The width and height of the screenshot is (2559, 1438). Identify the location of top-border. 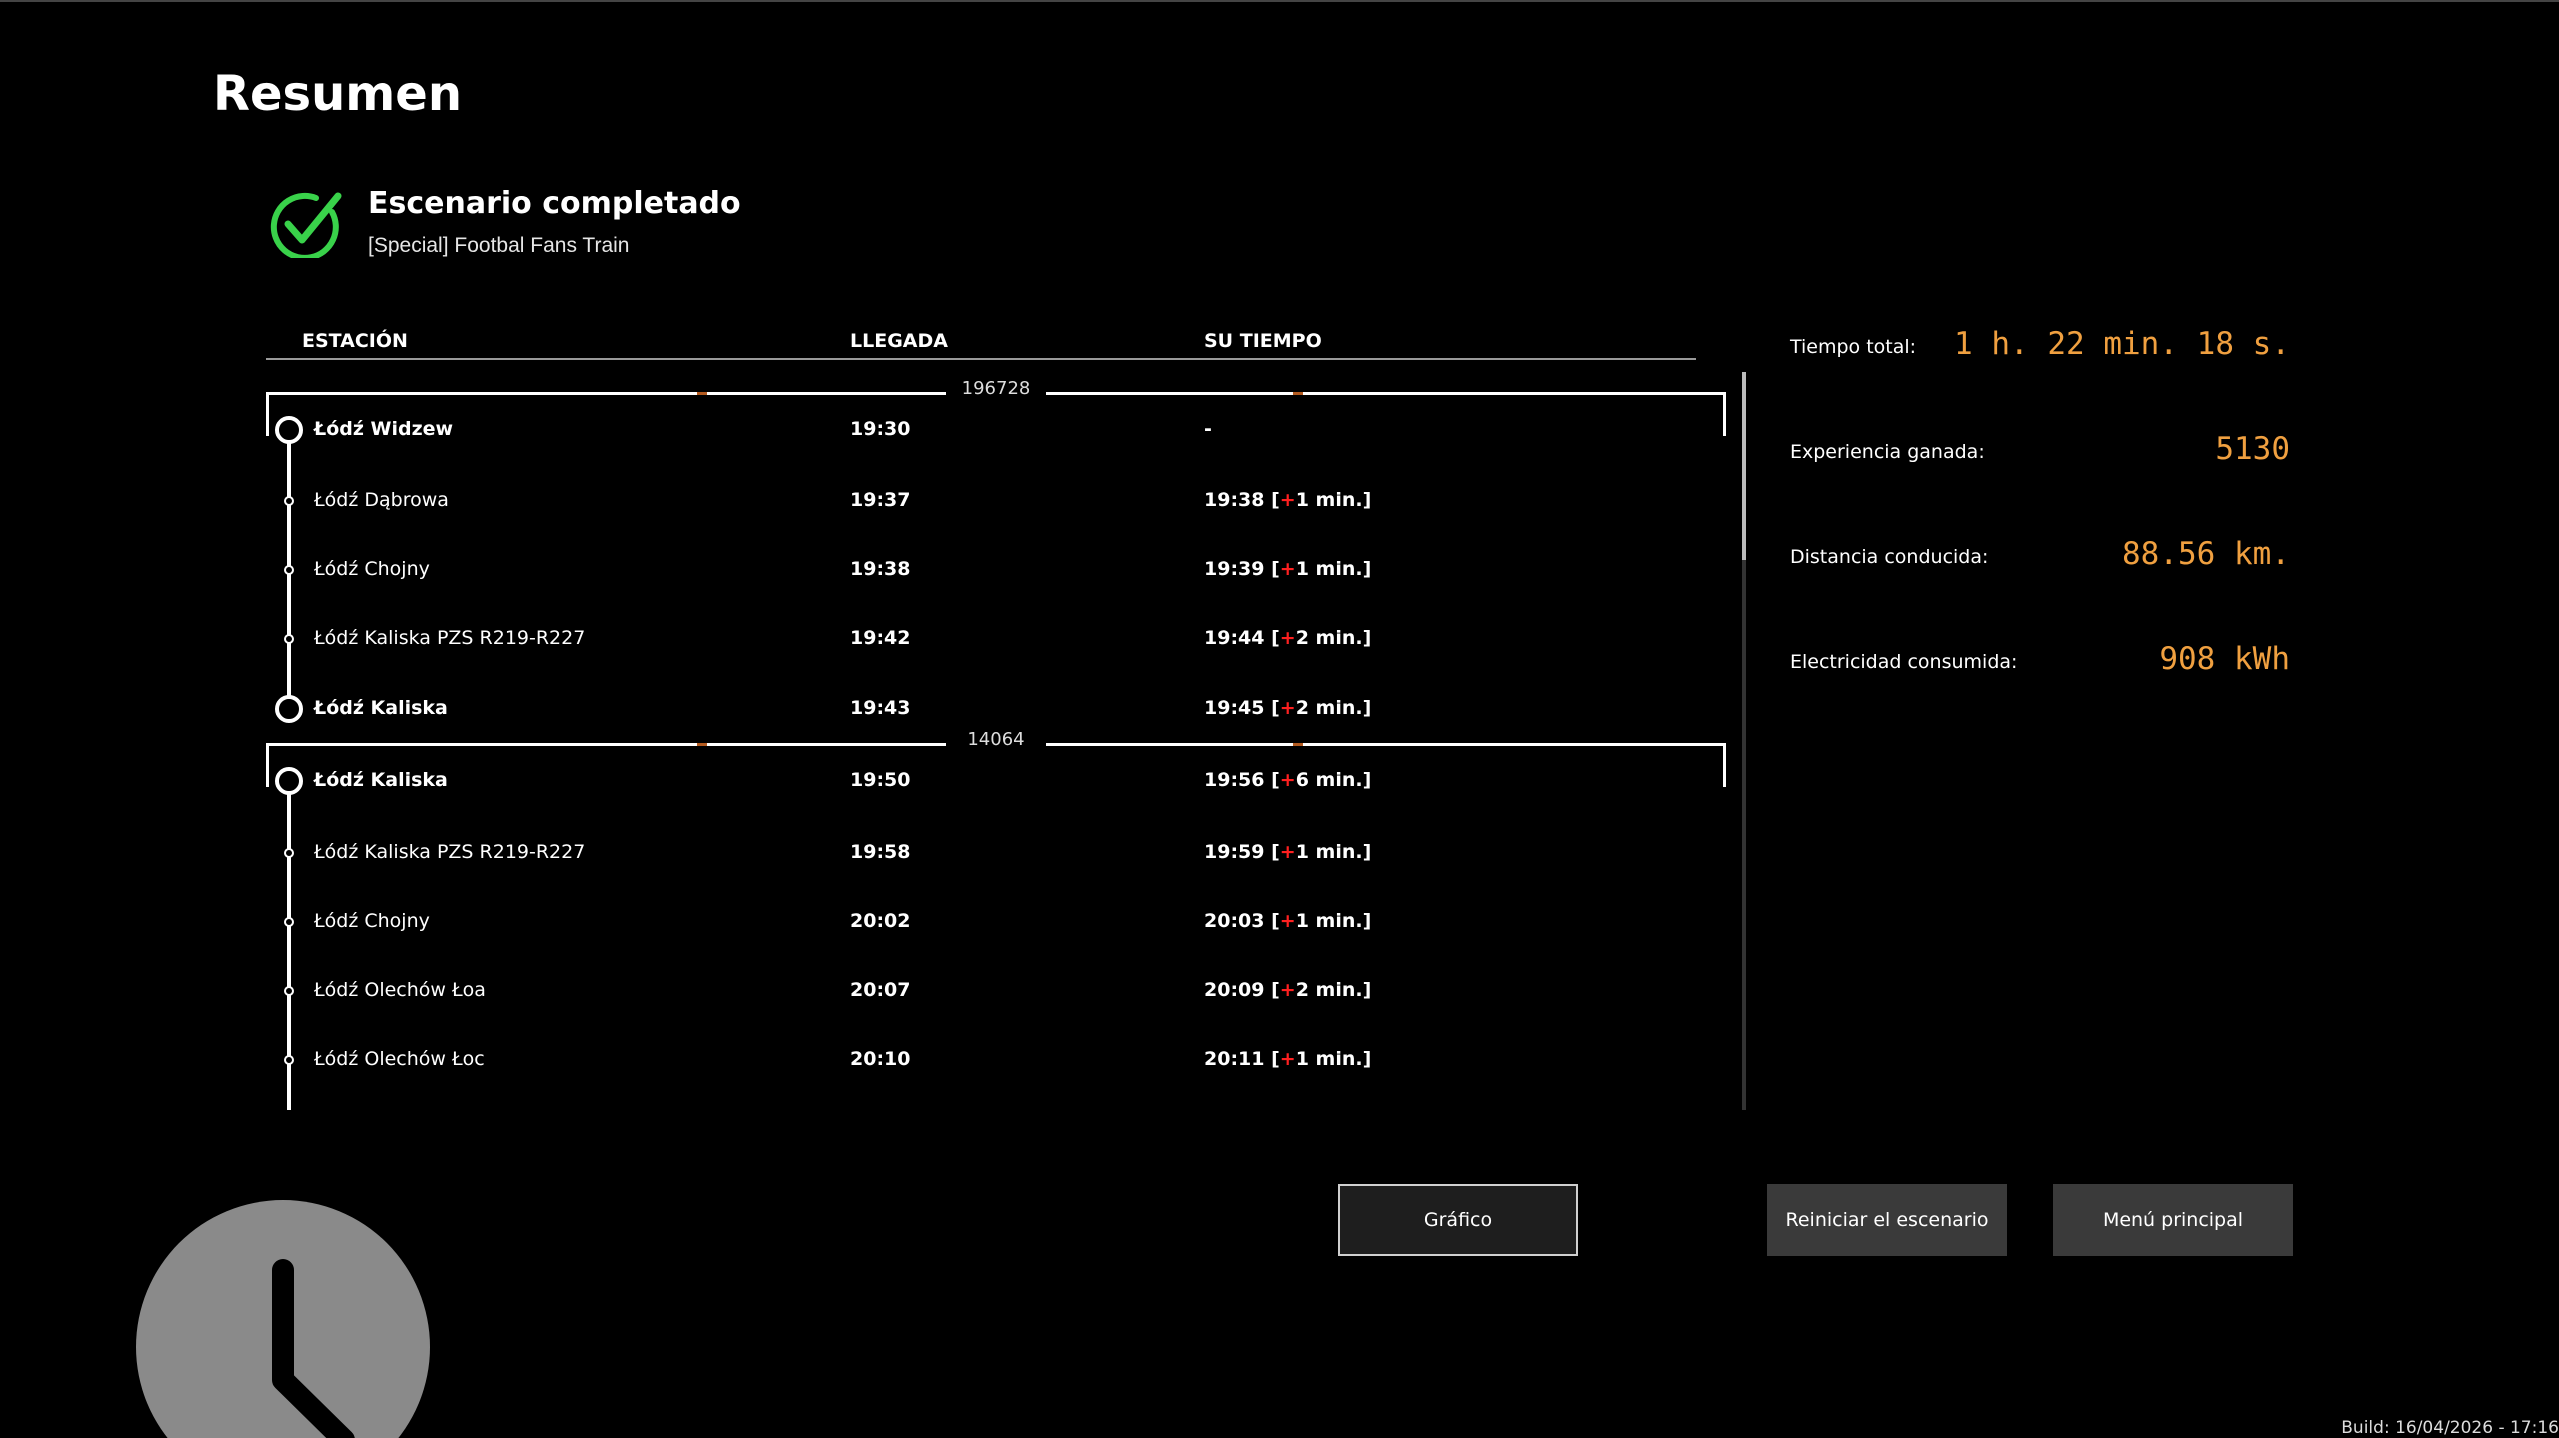
(1279, 1).